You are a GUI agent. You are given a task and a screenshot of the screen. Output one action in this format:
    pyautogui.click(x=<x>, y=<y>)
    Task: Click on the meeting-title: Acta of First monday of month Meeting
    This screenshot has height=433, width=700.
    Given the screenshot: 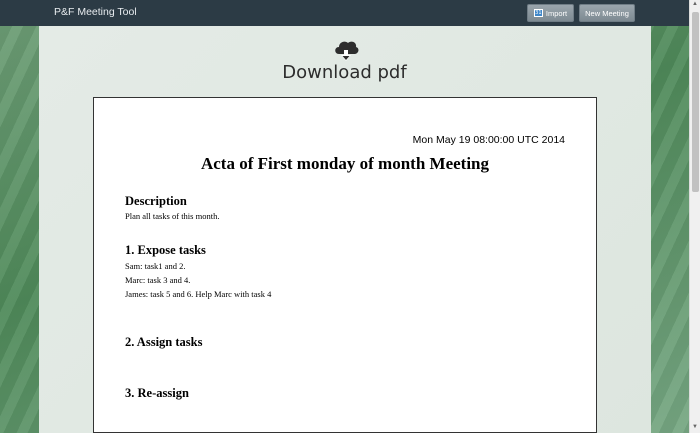 What is the action you would take?
    pyautogui.click(x=344, y=163)
    